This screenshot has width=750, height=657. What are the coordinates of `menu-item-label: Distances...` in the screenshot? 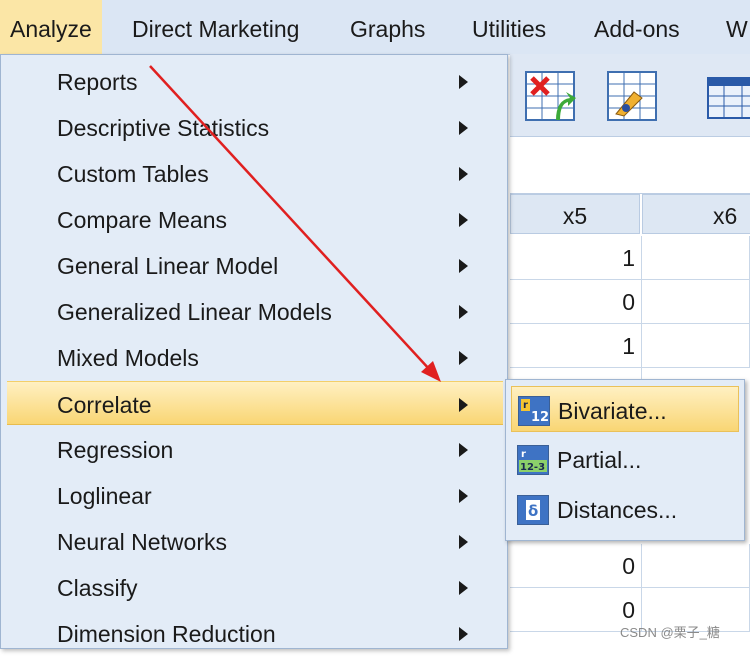 It's located at (617, 510).